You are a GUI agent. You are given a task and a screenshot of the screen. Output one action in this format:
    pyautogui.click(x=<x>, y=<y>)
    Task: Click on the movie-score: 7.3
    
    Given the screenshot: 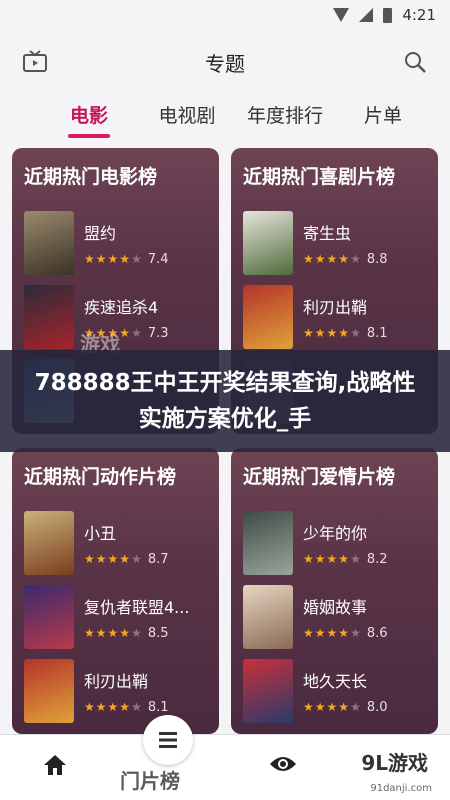 What is the action you would take?
    pyautogui.click(x=158, y=333)
    